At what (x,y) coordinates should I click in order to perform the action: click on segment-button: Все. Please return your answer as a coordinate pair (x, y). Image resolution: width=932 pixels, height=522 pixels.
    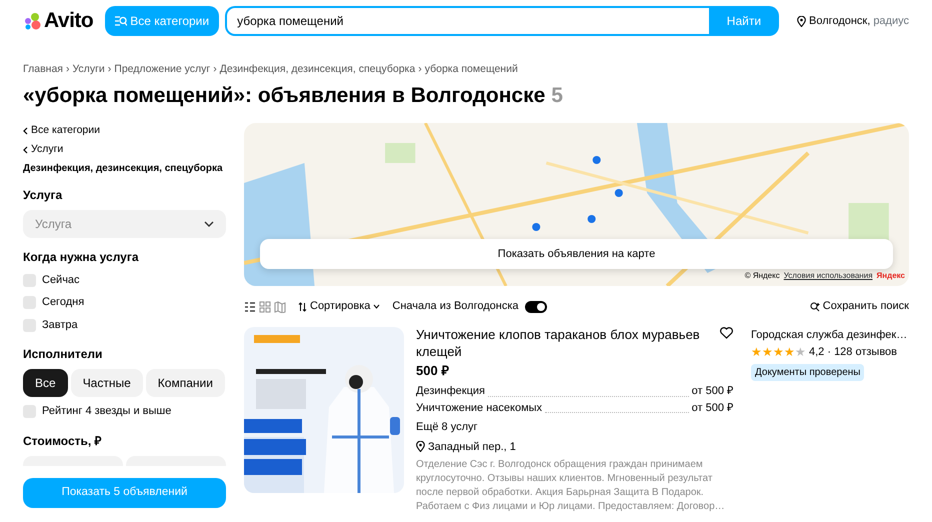
    Looking at the image, I should click on (45, 383).